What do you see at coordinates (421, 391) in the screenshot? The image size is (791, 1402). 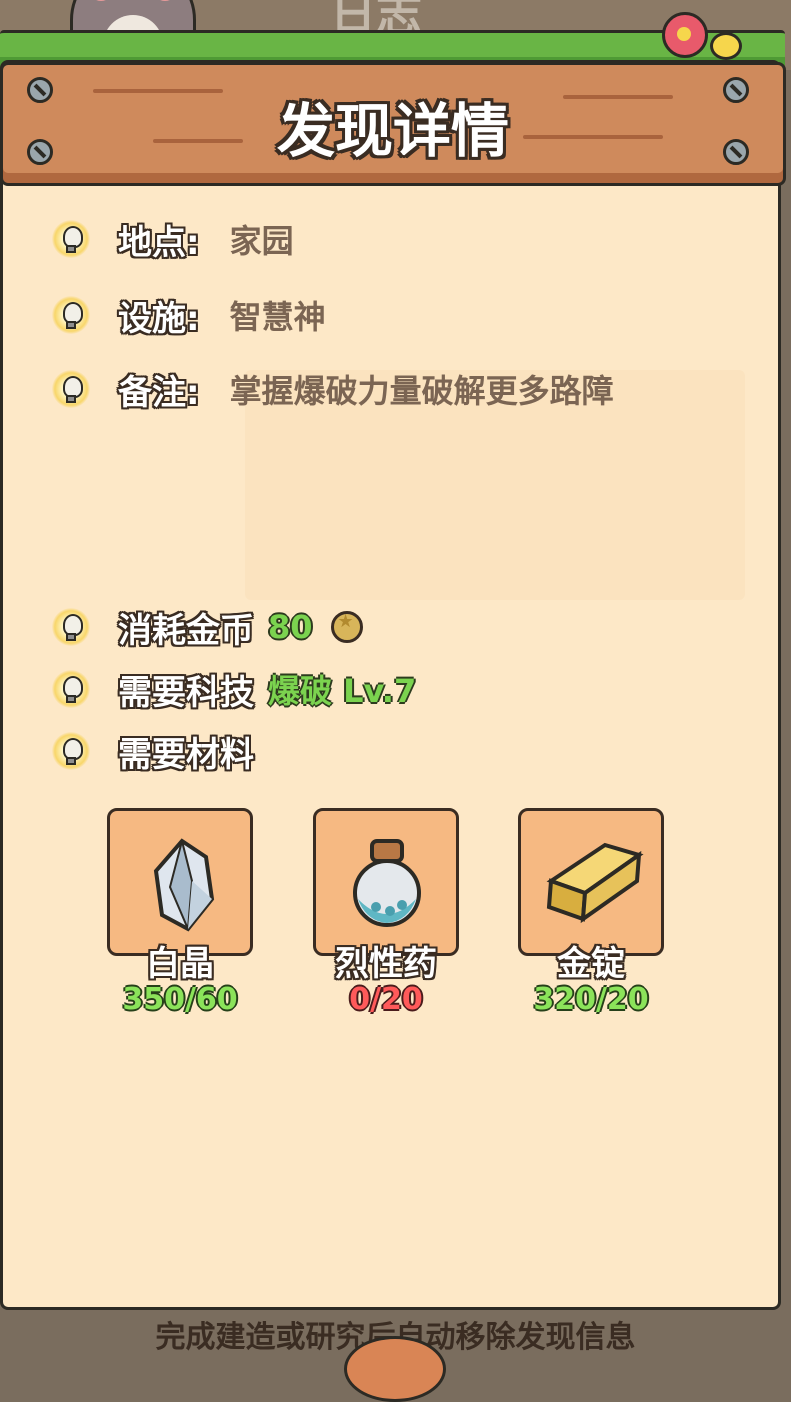 I see `note-value: 掌握爆破力量破解更多路障` at bounding box center [421, 391].